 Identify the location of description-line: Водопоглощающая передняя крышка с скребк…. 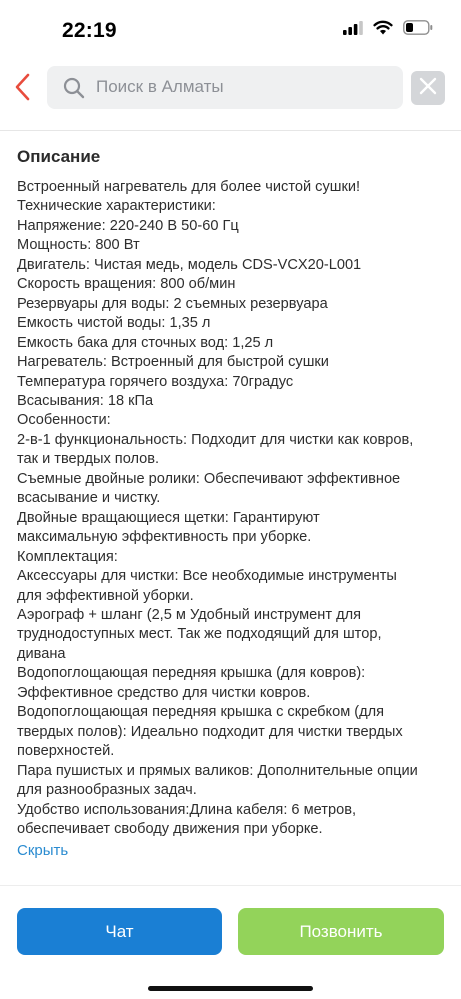
(201, 712).